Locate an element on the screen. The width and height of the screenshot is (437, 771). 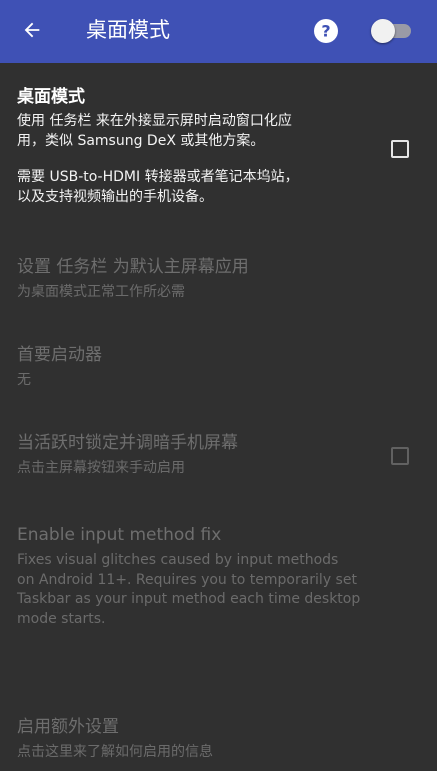
help-icon: ? is located at coordinates (326, 31).